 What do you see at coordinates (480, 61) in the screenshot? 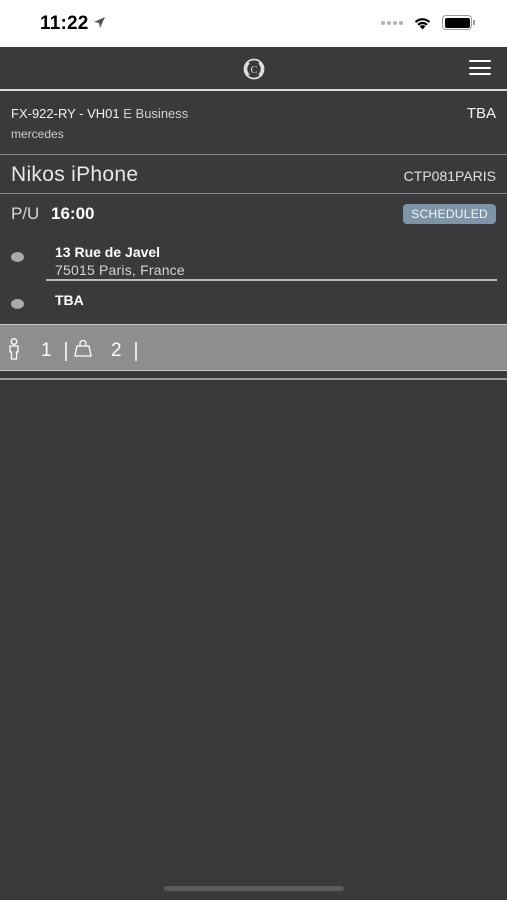
I see `menu-icon` at bounding box center [480, 61].